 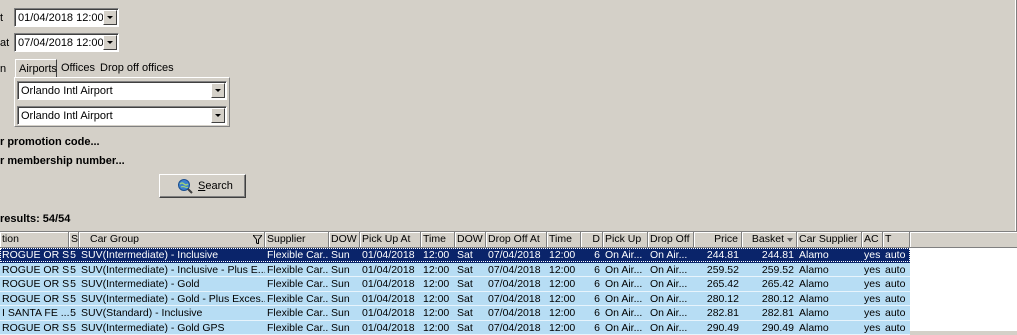 What do you see at coordinates (623, 239) in the screenshot?
I see `col-header-pickup-location-label: Pick Up` at bounding box center [623, 239].